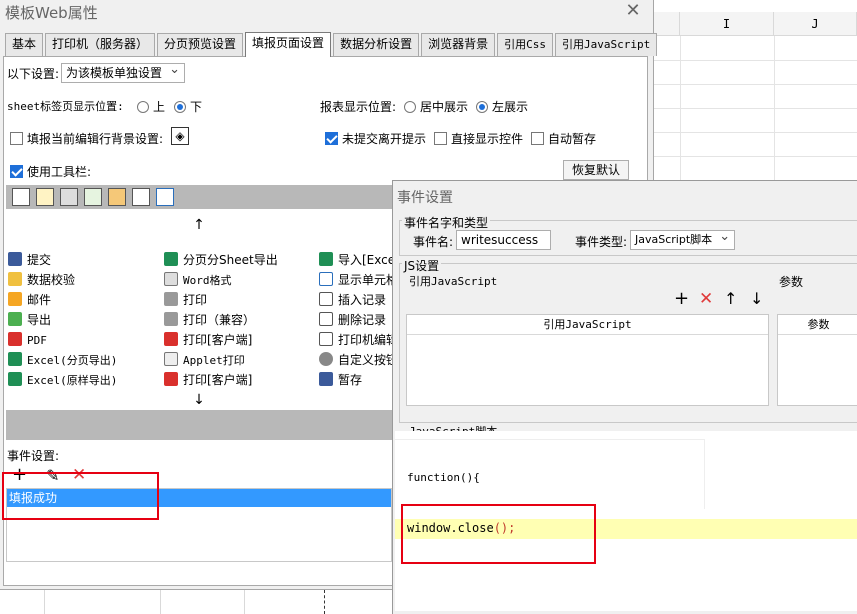  What do you see at coordinates (355, 280) in the screenshot?
I see `list-item: 显示单元格` at bounding box center [355, 280].